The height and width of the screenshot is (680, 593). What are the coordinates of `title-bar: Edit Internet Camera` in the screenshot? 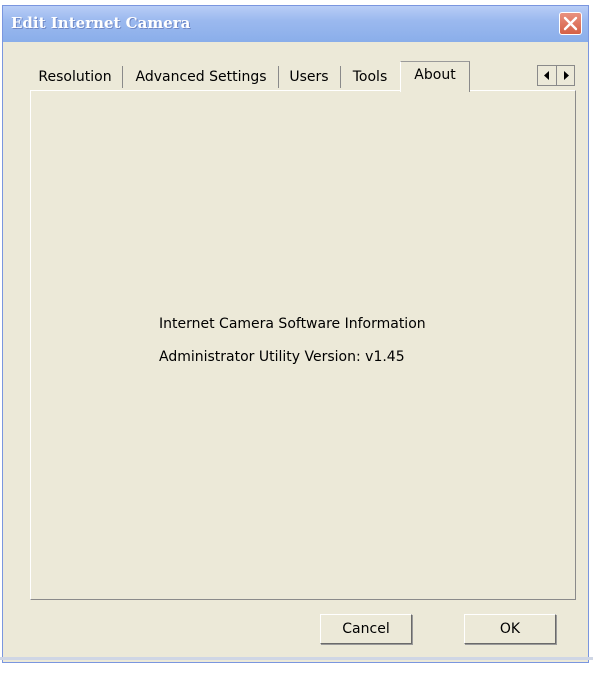 It's located at (295, 24).